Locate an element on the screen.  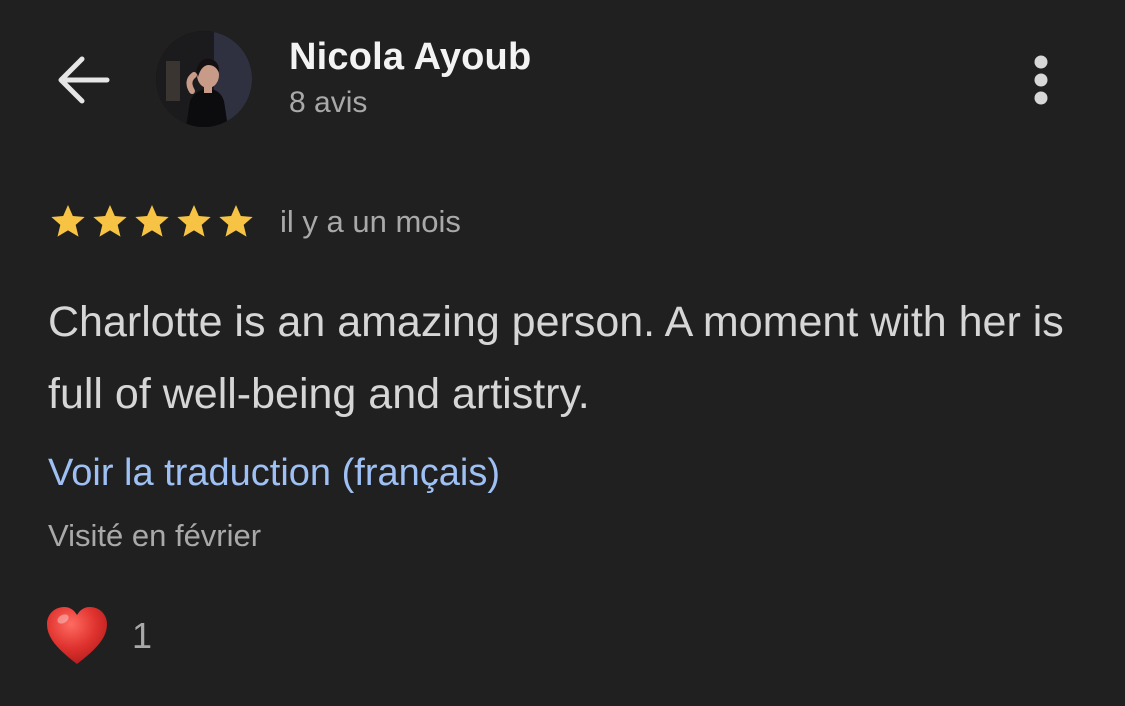
star-rating is located at coordinates (152, 222).